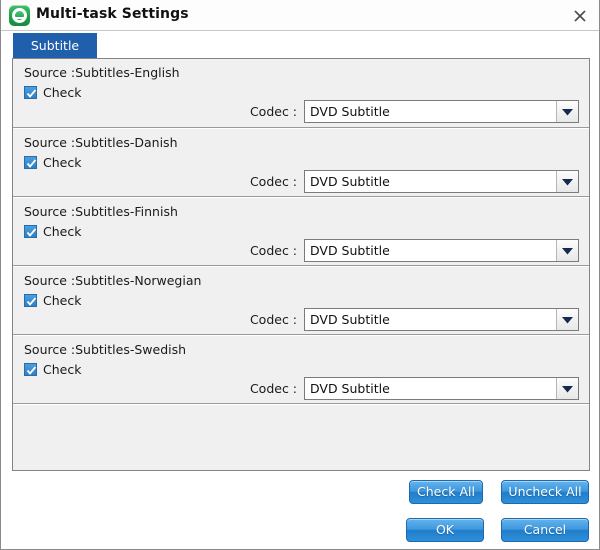 The image size is (600, 550). Describe the element at coordinates (102, 72) in the screenshot. I see `source-label: Source :Subtitles-English` at that location.